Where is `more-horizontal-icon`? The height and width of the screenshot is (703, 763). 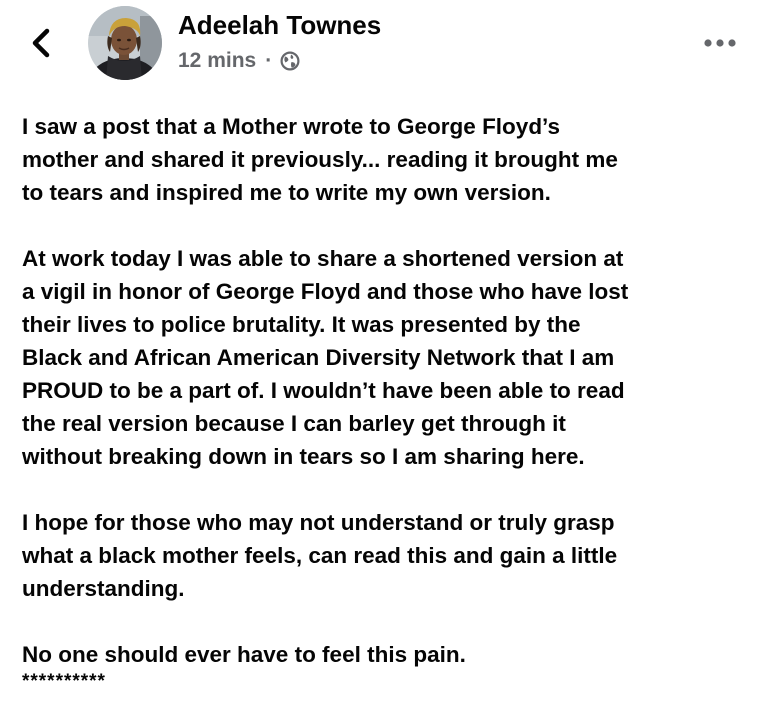 more-horizontal-icon is located at coordinates (720, 43).